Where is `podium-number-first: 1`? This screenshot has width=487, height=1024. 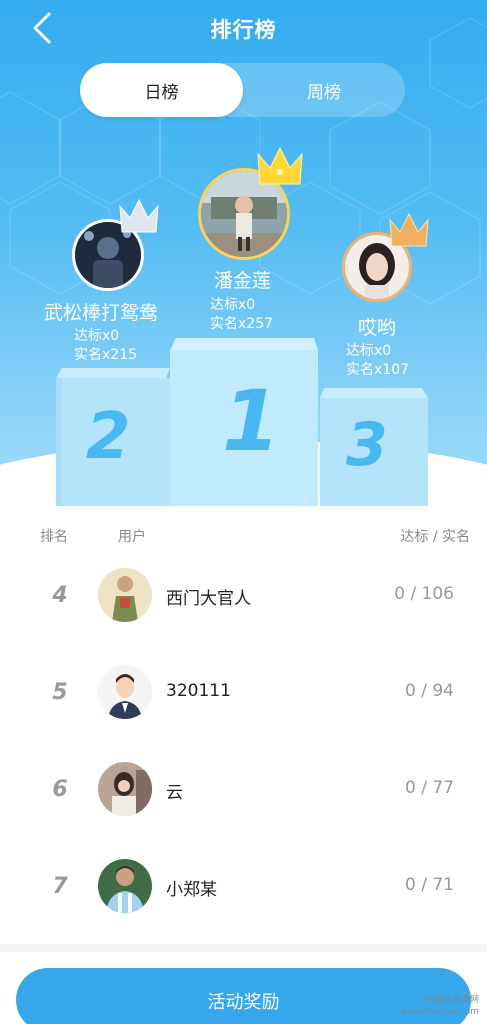 podium-number-first: 1 is located at coordinates (251, 421).